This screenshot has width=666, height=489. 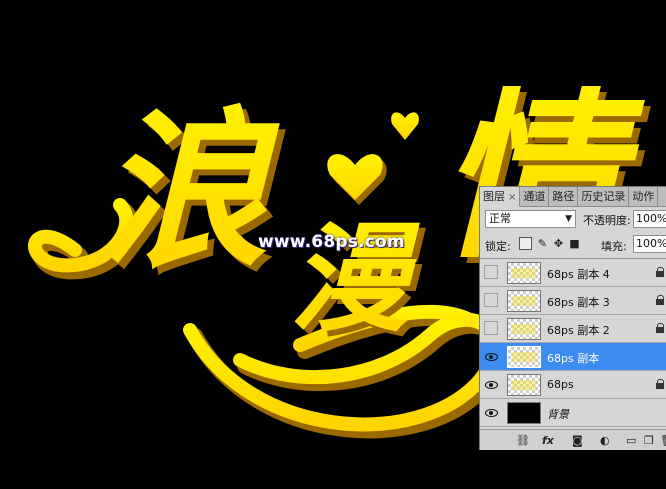 What do you see at coordinates (189, 191) in the screenshot?
I see `artwork-char-1: 浪` at bounding box center [189, 191].